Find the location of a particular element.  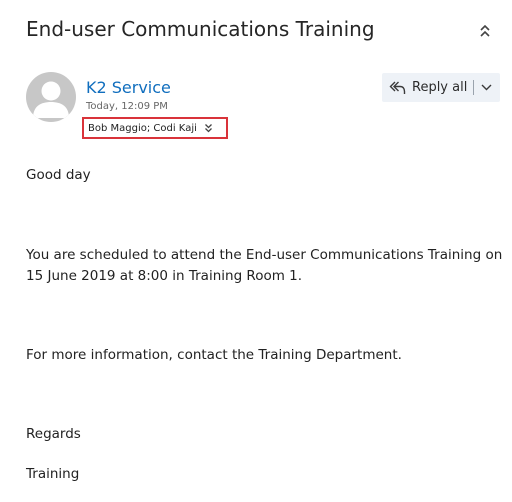

reply-all-label: Reply all is located at coordinates (440, 87).